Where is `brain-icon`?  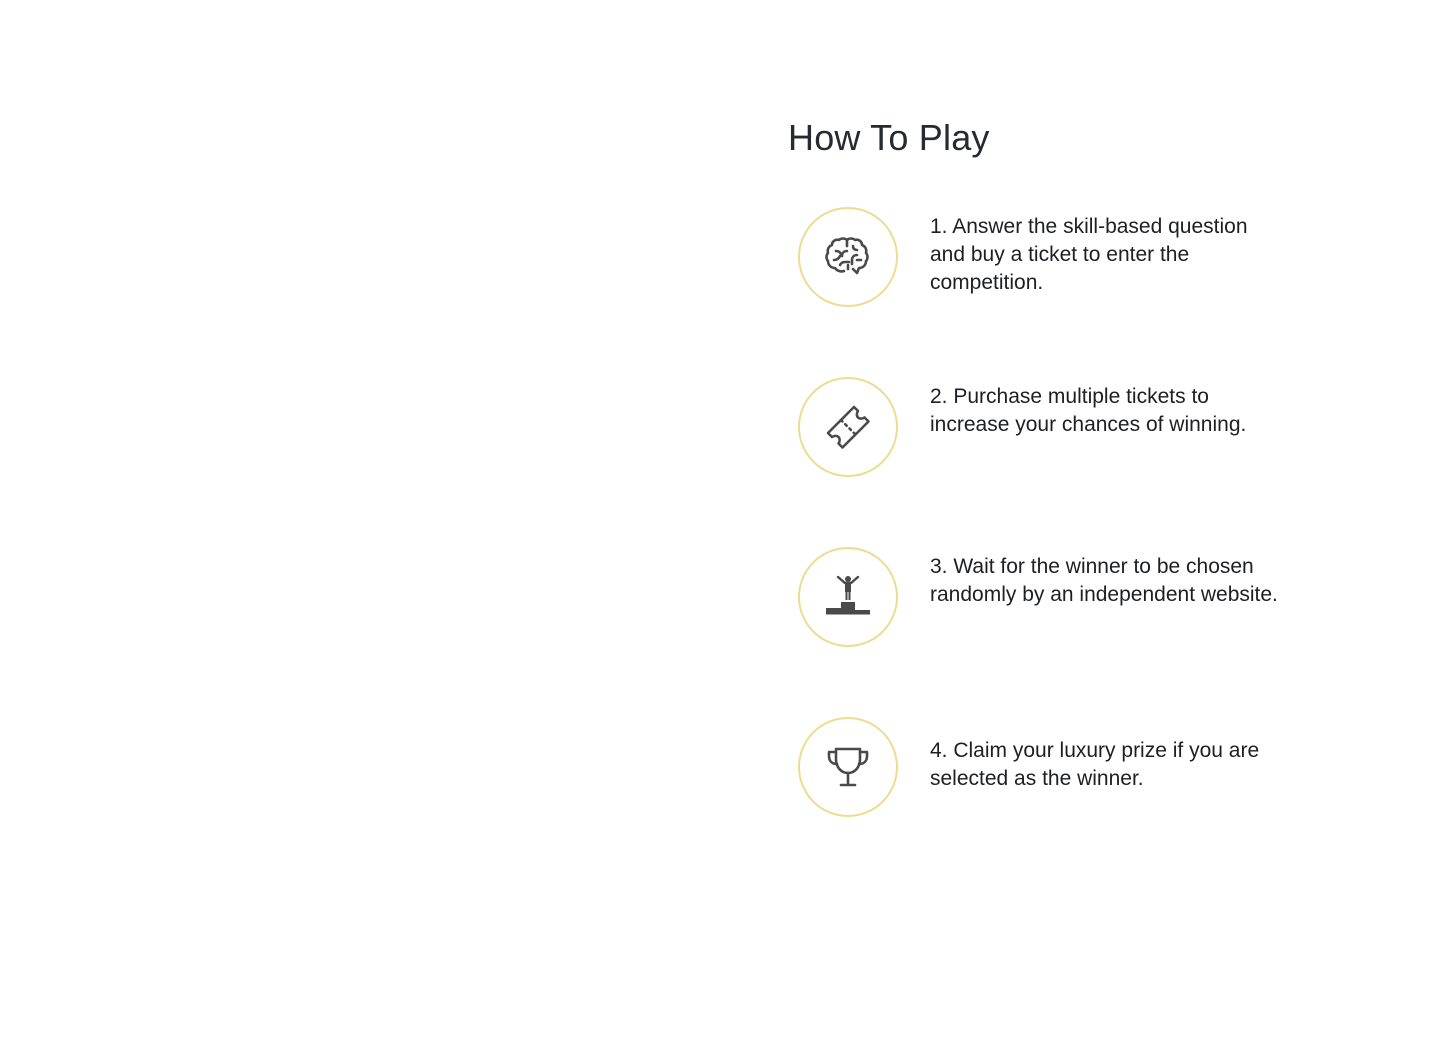
brain-icon is located at coordinates (847, 256).